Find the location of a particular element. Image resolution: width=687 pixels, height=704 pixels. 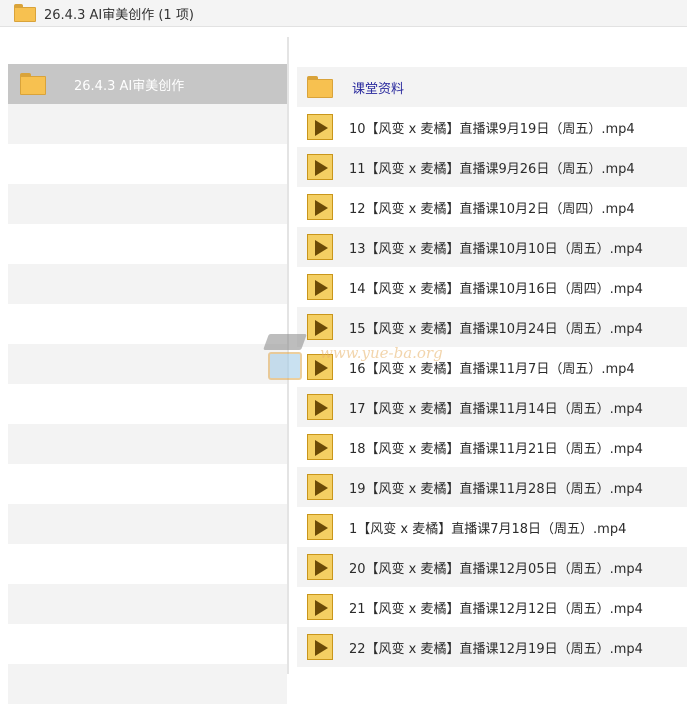

file-item: 1【风变 x 麦橘】直播课7月18日（周五）.mp4 is located at coordinates (492, 527).